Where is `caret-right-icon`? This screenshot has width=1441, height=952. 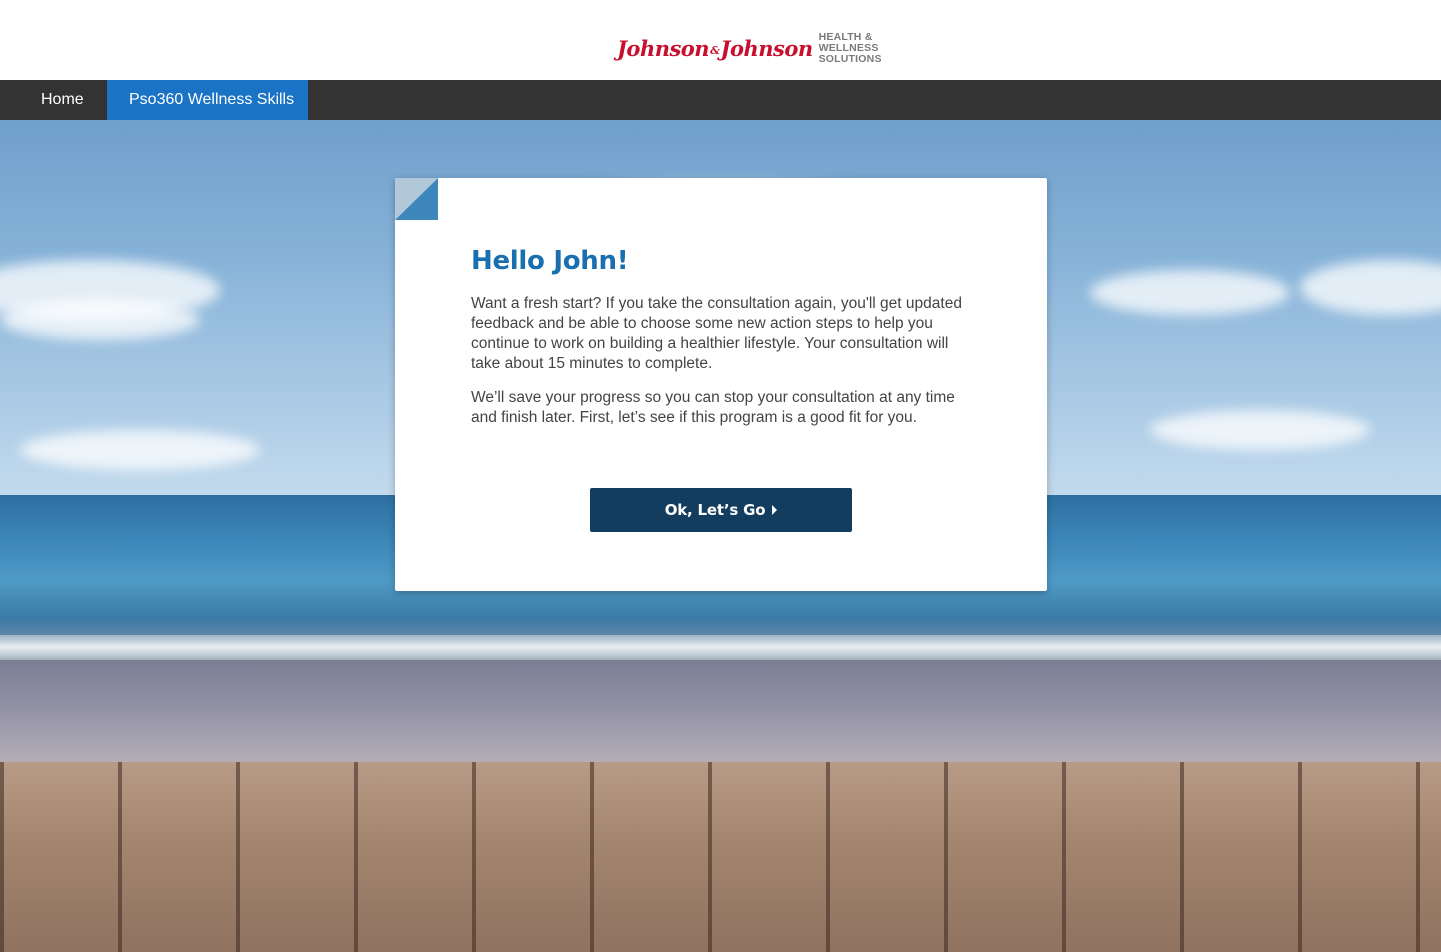 caret-right-icon is located at coordinates (775, 510).